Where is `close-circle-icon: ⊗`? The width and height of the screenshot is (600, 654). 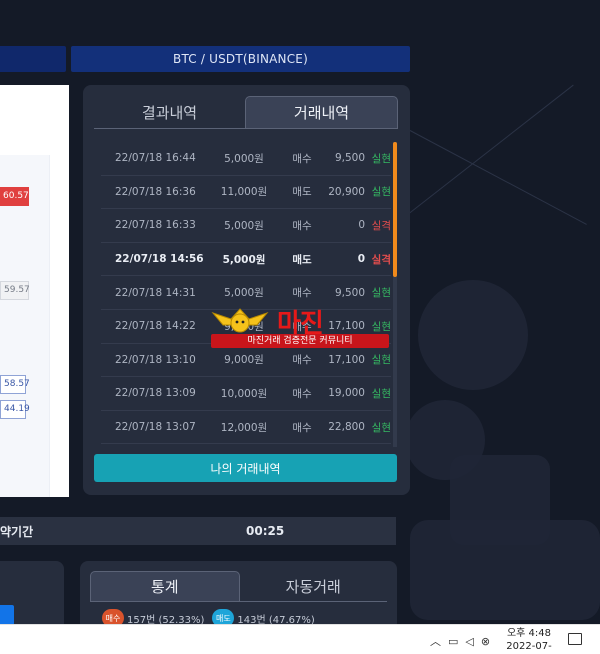 close-circle-icon: ⊗ is located at coordinates (485, 641).